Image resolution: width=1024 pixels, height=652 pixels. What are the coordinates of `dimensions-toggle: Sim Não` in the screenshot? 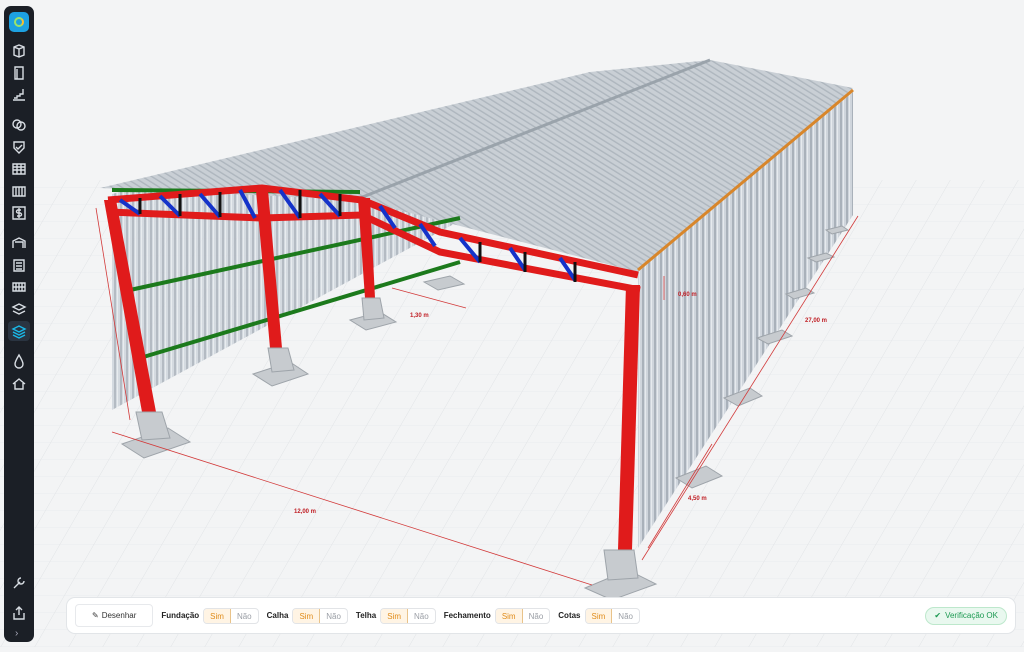 It's located at (612, 615).